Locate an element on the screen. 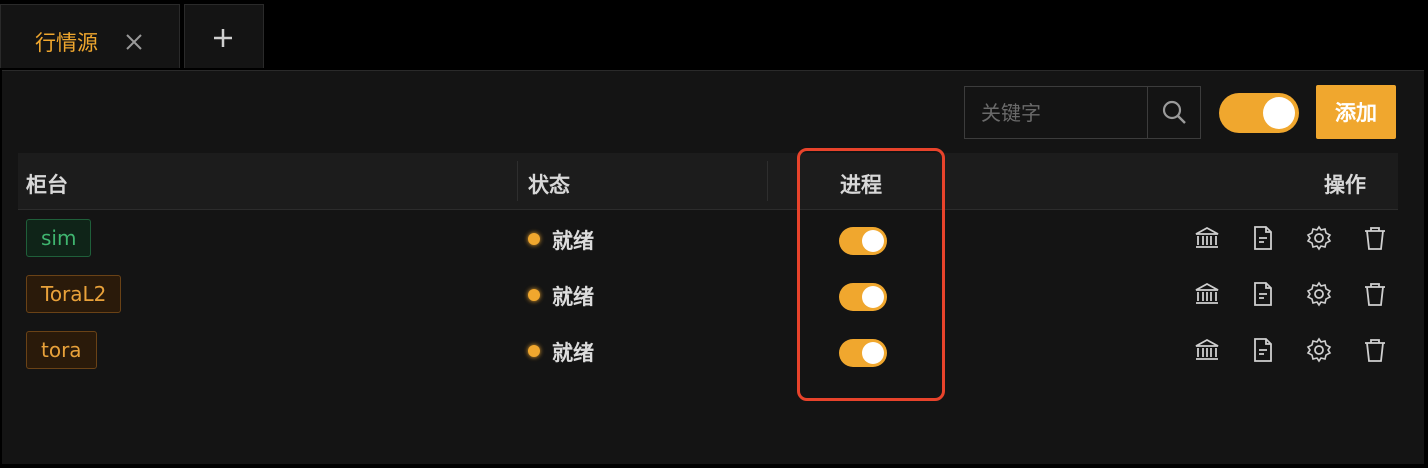  add-button: 添加 is located at coordinates (1356, 112).